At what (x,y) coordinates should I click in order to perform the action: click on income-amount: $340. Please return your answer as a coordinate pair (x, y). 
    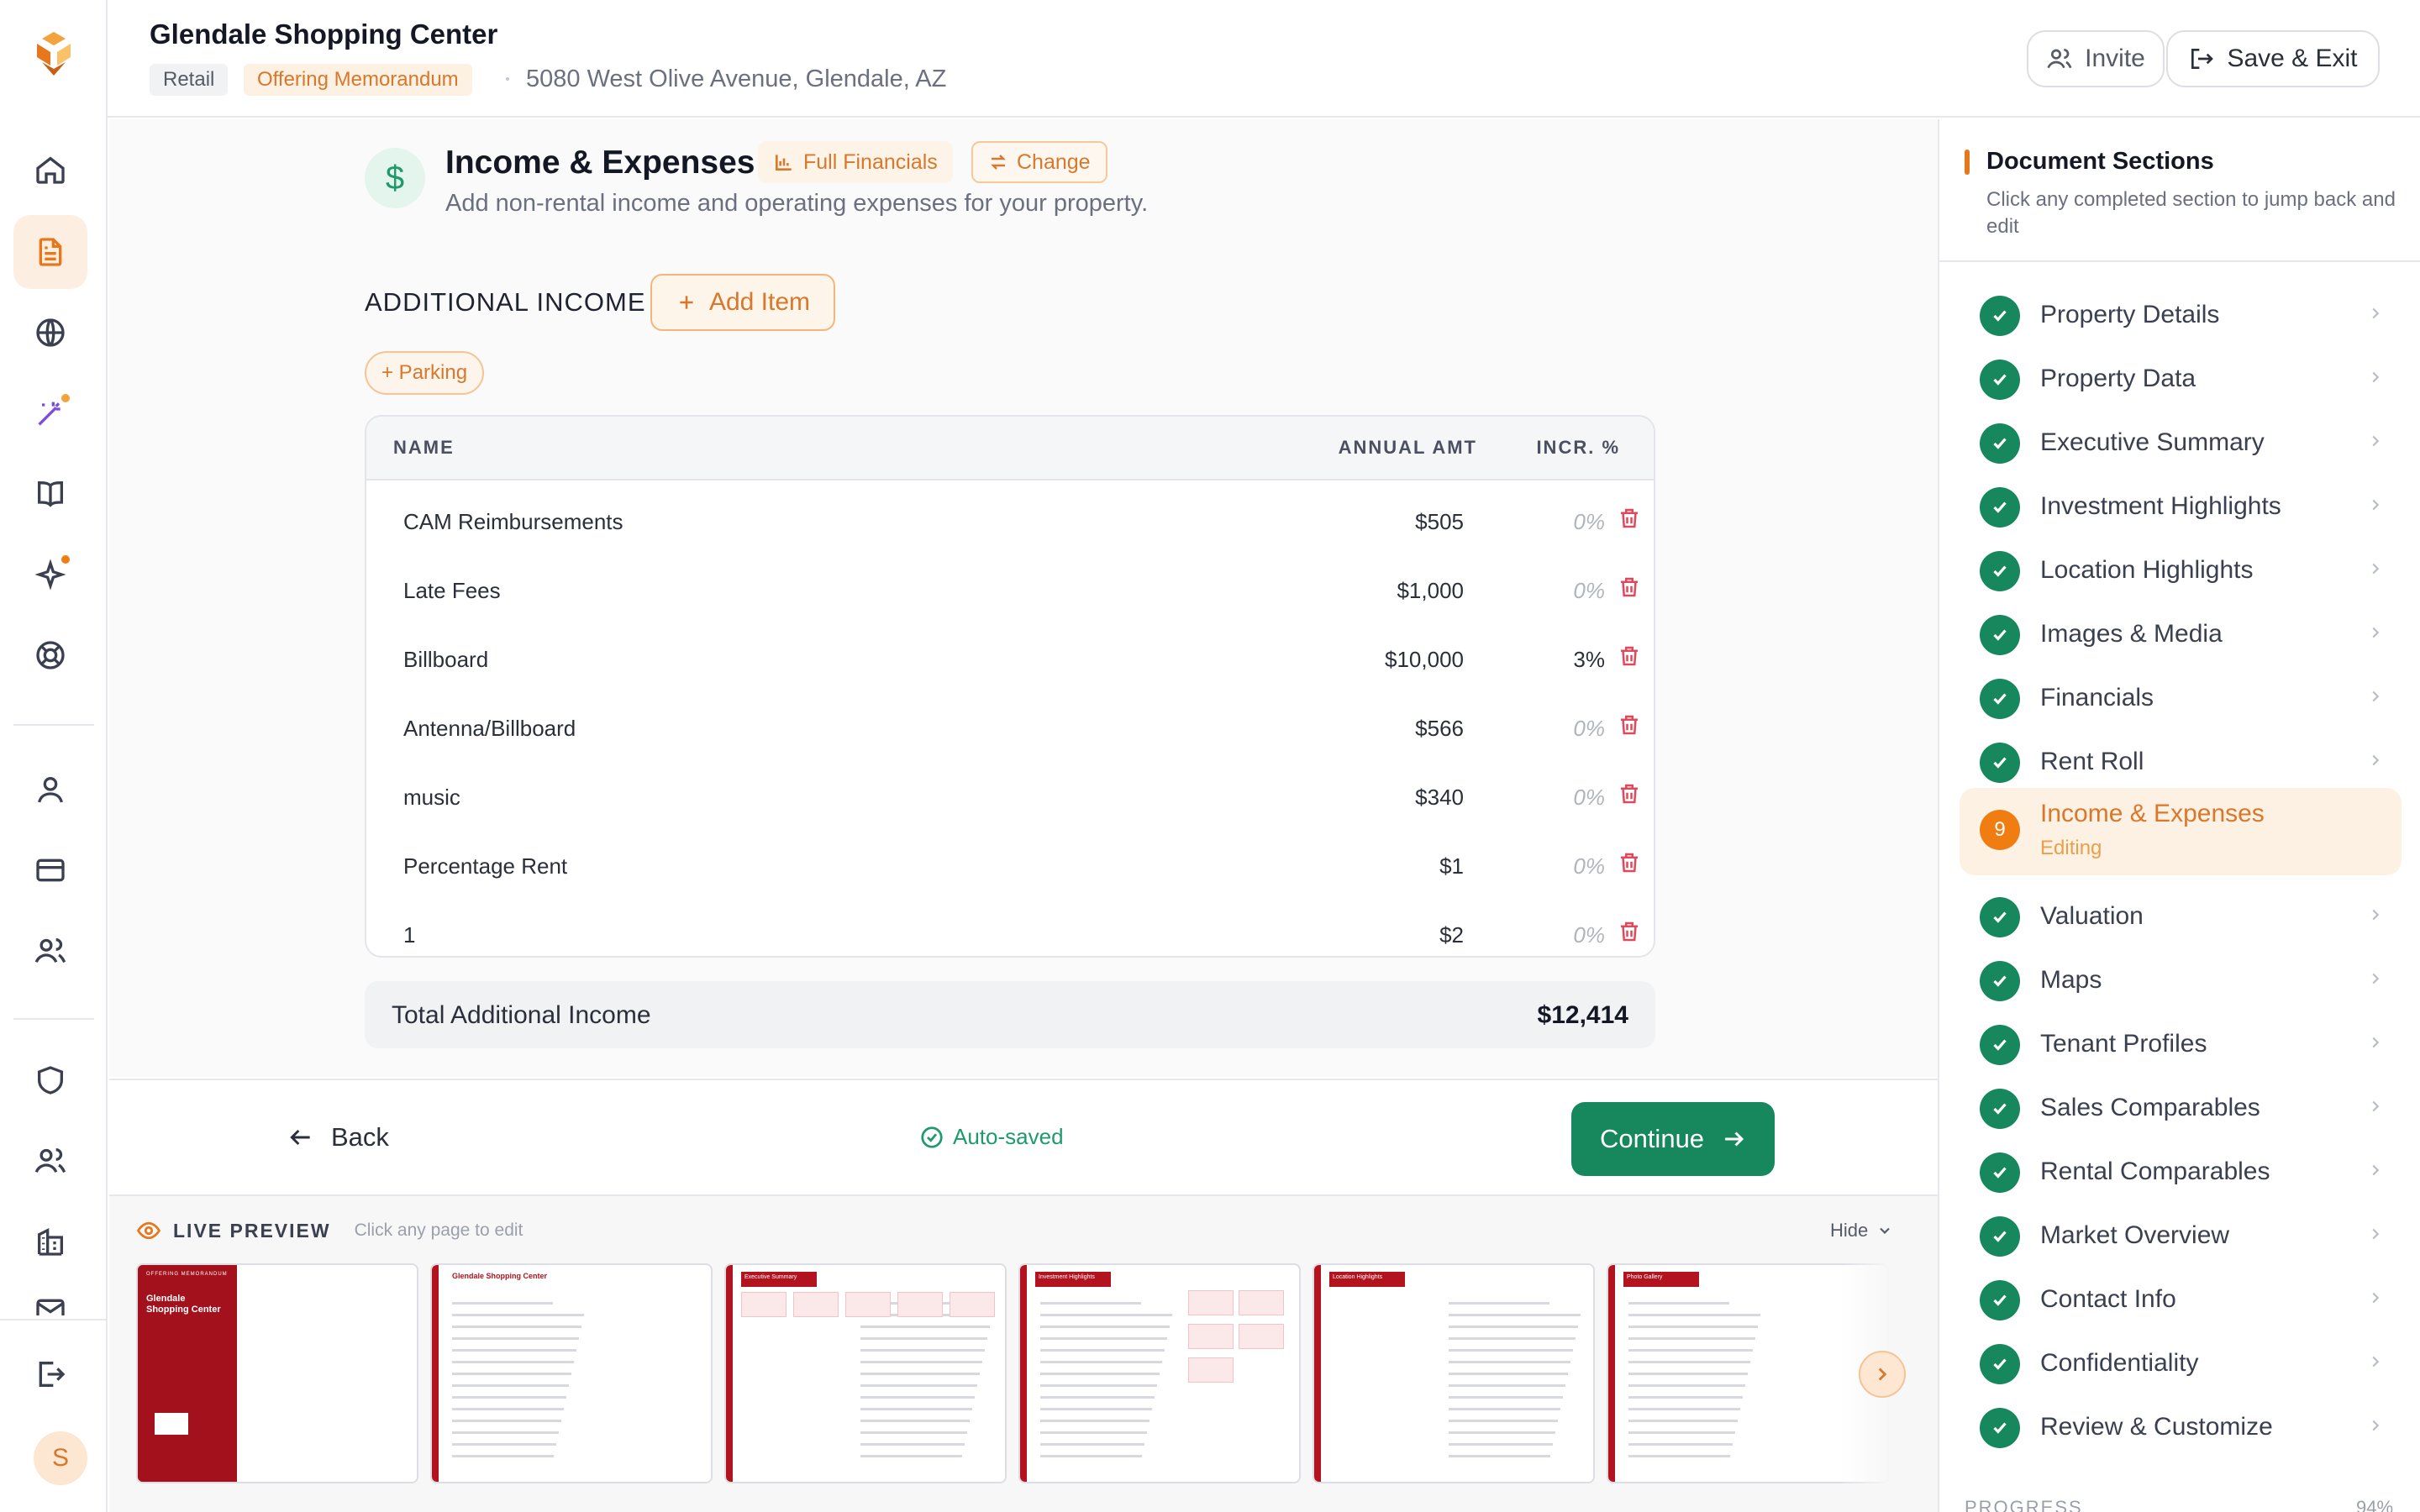
    Looking at the image, I should click on (1377, 798).